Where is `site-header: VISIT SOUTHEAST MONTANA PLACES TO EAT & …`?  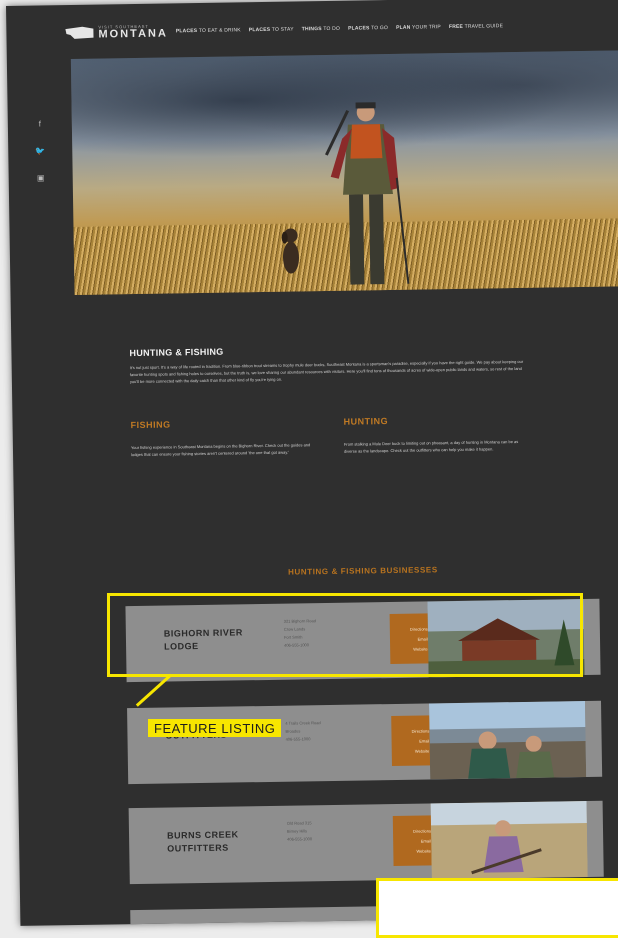
site-header: VISIT SOUTHEAST MONTANA PLACES TO EAT & … is located at coordinates (341, 28).